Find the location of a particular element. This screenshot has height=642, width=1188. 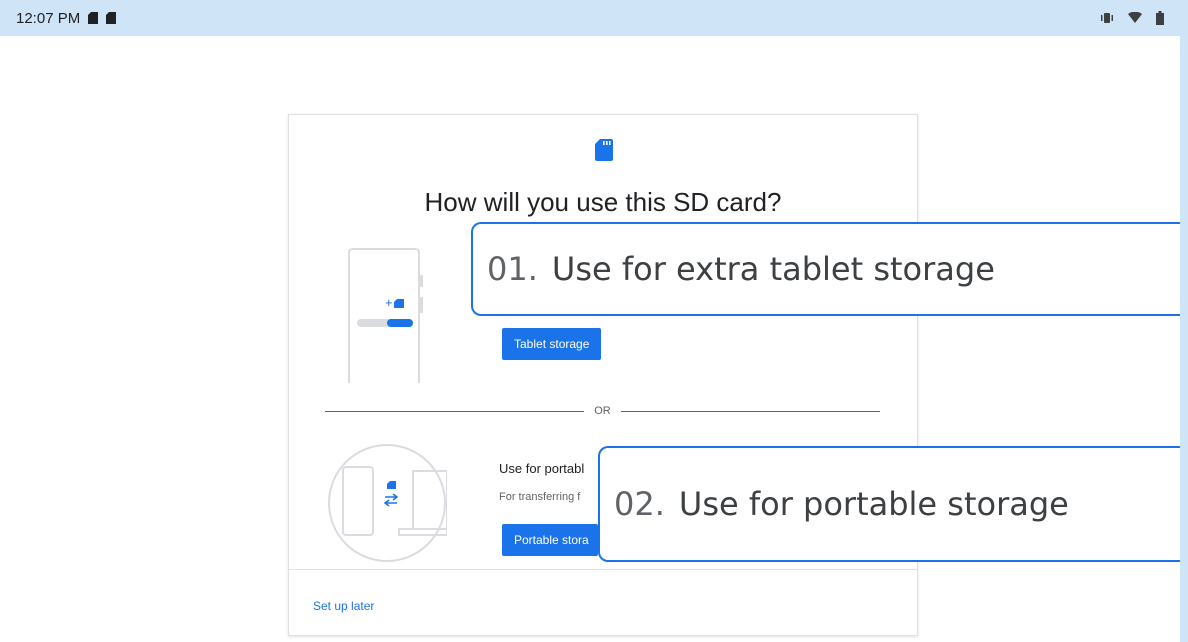

right-edge-strip is located at coordinates (1184, 321).